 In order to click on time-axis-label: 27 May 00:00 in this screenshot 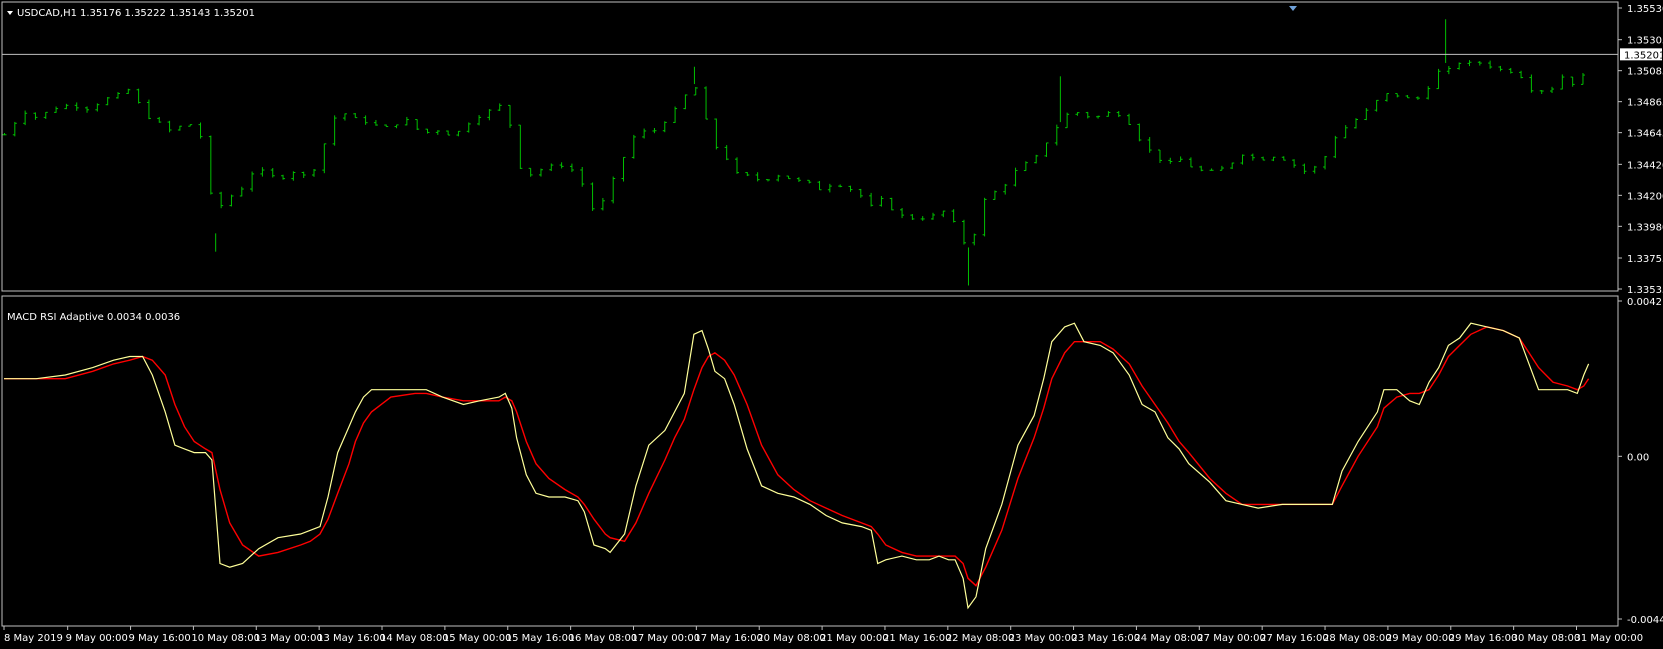, I will do `click(1231, 638)`.